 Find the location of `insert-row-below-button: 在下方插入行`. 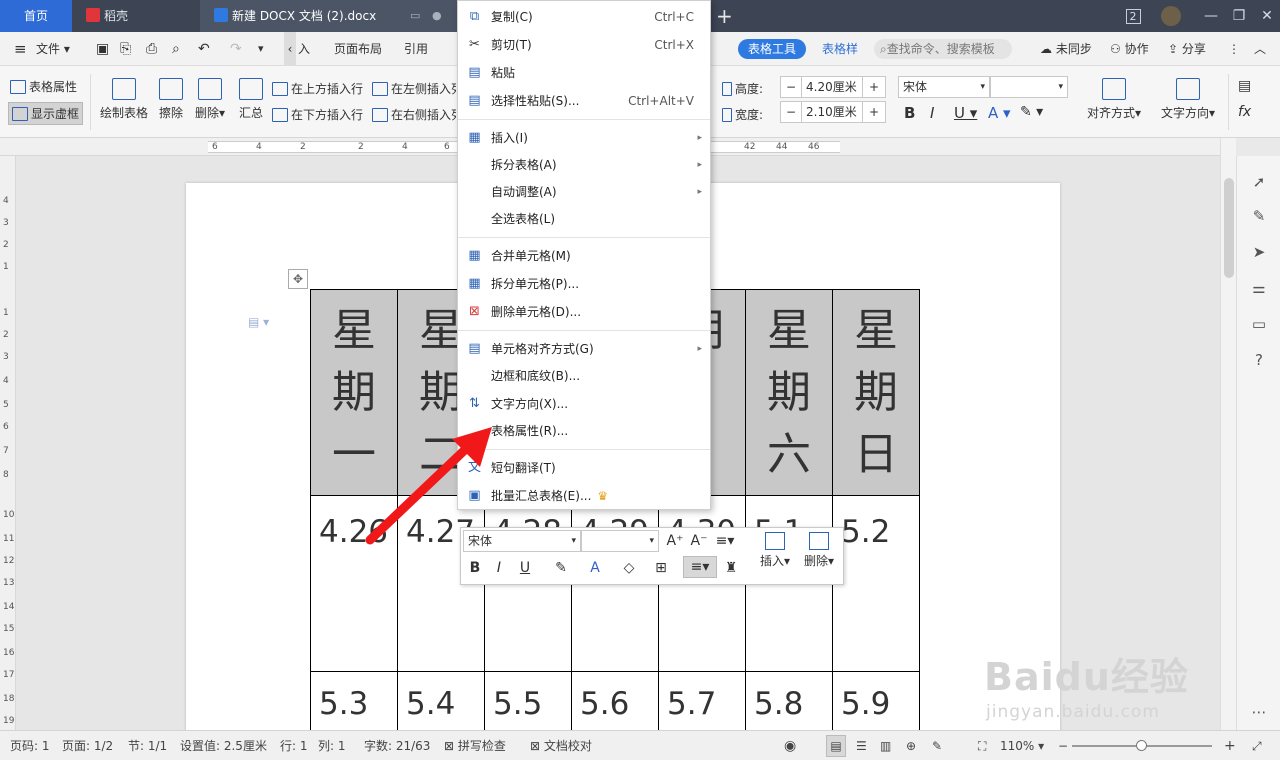

insert-row-below-button: 在下方插入行 is located at coordinates (317, 114).